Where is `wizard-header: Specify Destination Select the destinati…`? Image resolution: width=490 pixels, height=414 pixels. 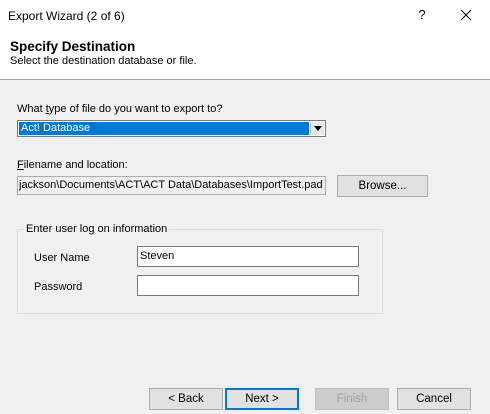 wizard-header: Specify Destination Select the destinati… is located at coordinates (245, 55).